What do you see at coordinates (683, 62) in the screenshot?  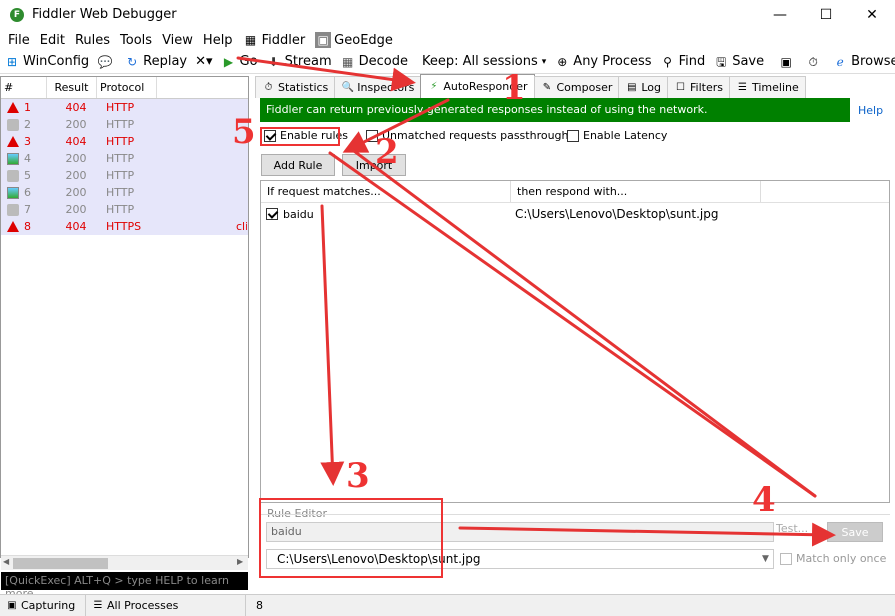 I see `find-button: ⚲ Find` at bounding box center [683, 62].